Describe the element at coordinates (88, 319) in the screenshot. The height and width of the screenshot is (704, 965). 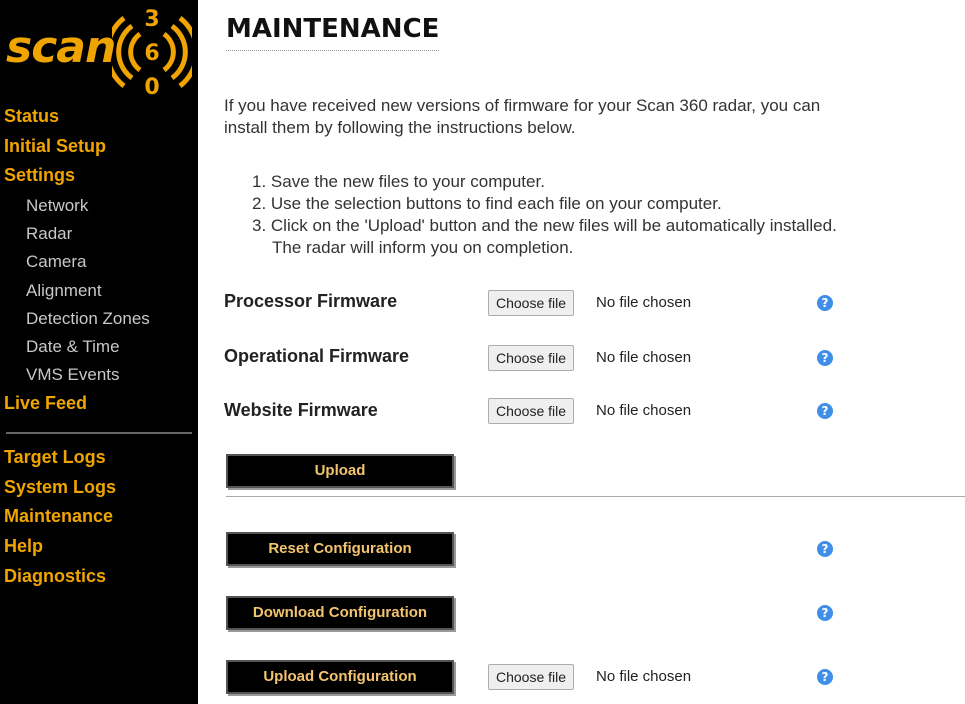
I see `sidebar-item-detection-zones: Detection Zones` at that location.